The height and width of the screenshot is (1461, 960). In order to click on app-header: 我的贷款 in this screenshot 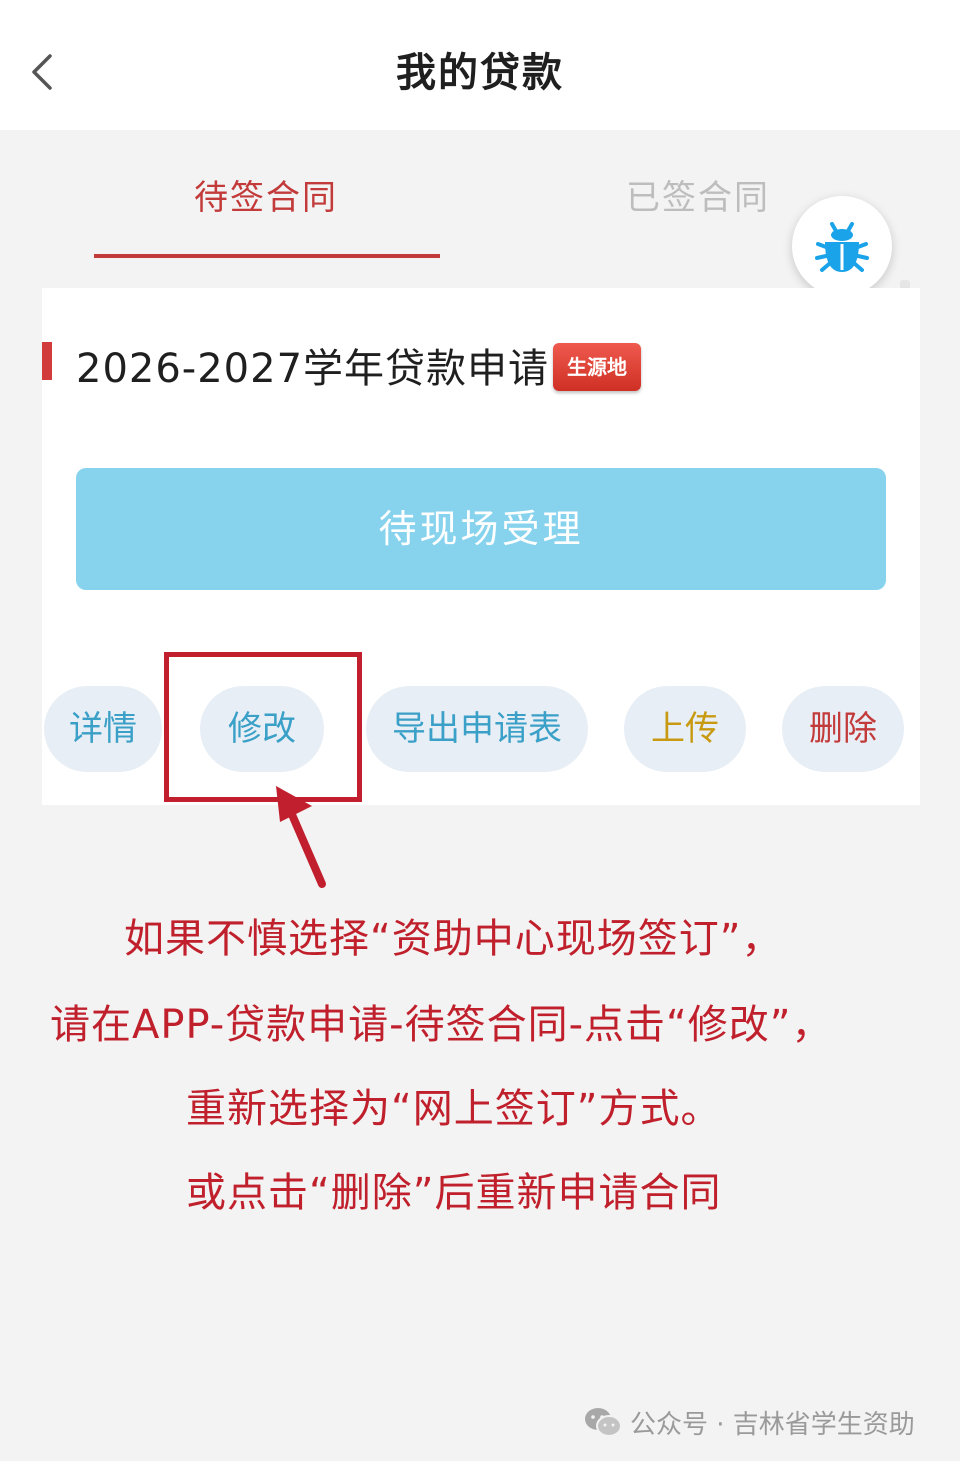, I will do `click(480, 65)`.